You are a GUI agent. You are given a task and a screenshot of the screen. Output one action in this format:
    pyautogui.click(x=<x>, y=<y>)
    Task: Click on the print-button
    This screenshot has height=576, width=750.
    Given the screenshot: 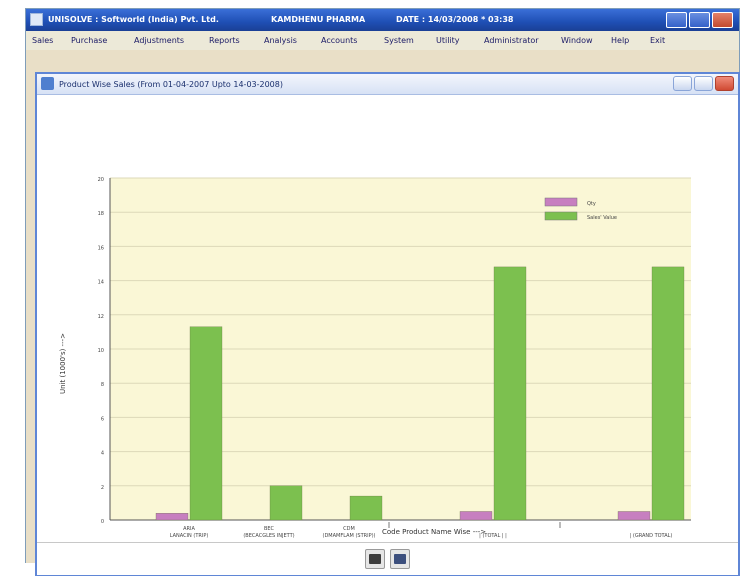 What is the action you would take?
    pyautogui.click(x=375, y=559)
    